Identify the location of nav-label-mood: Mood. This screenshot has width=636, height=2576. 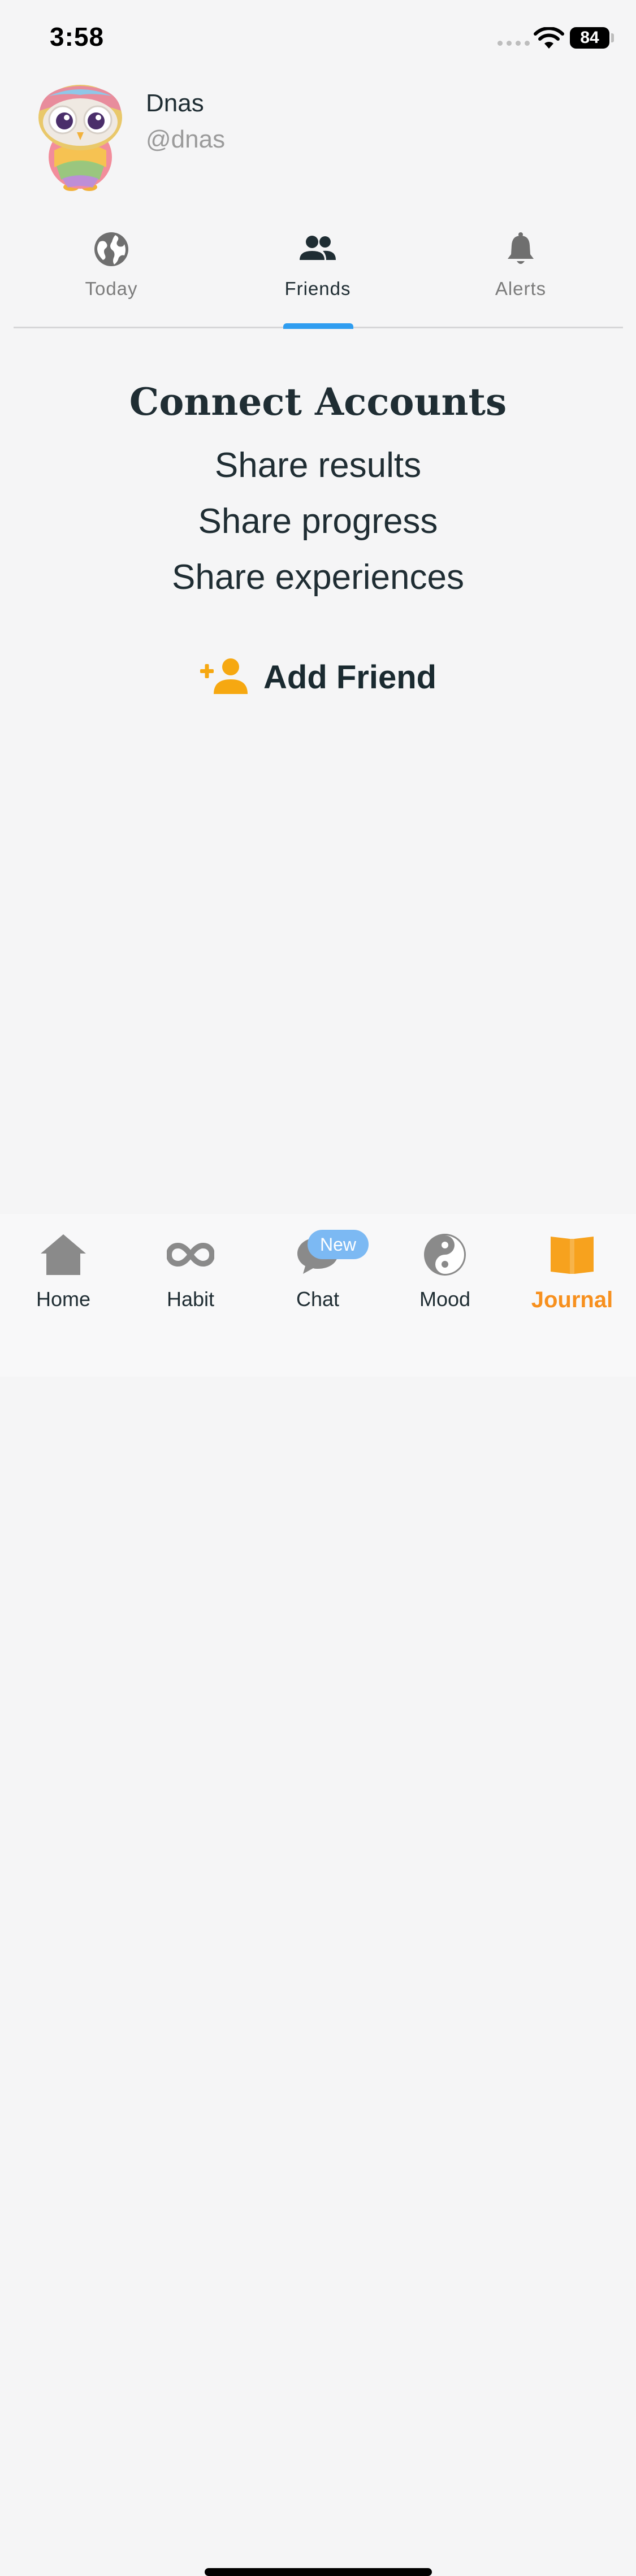
(445, 1299).